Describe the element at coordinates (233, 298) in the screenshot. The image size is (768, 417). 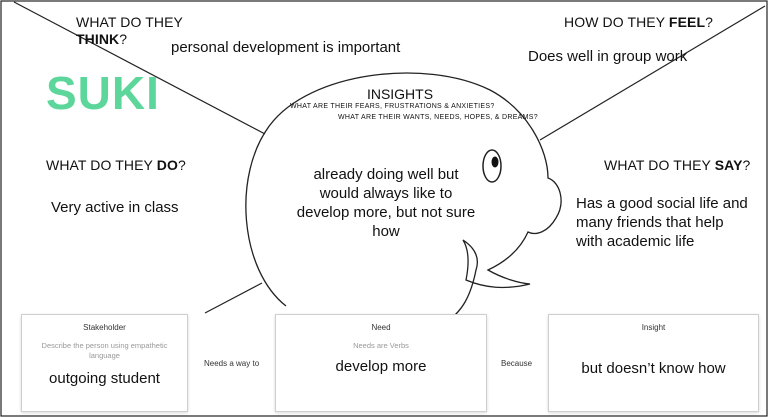
I see `diagonal-bottom-left` at that location.